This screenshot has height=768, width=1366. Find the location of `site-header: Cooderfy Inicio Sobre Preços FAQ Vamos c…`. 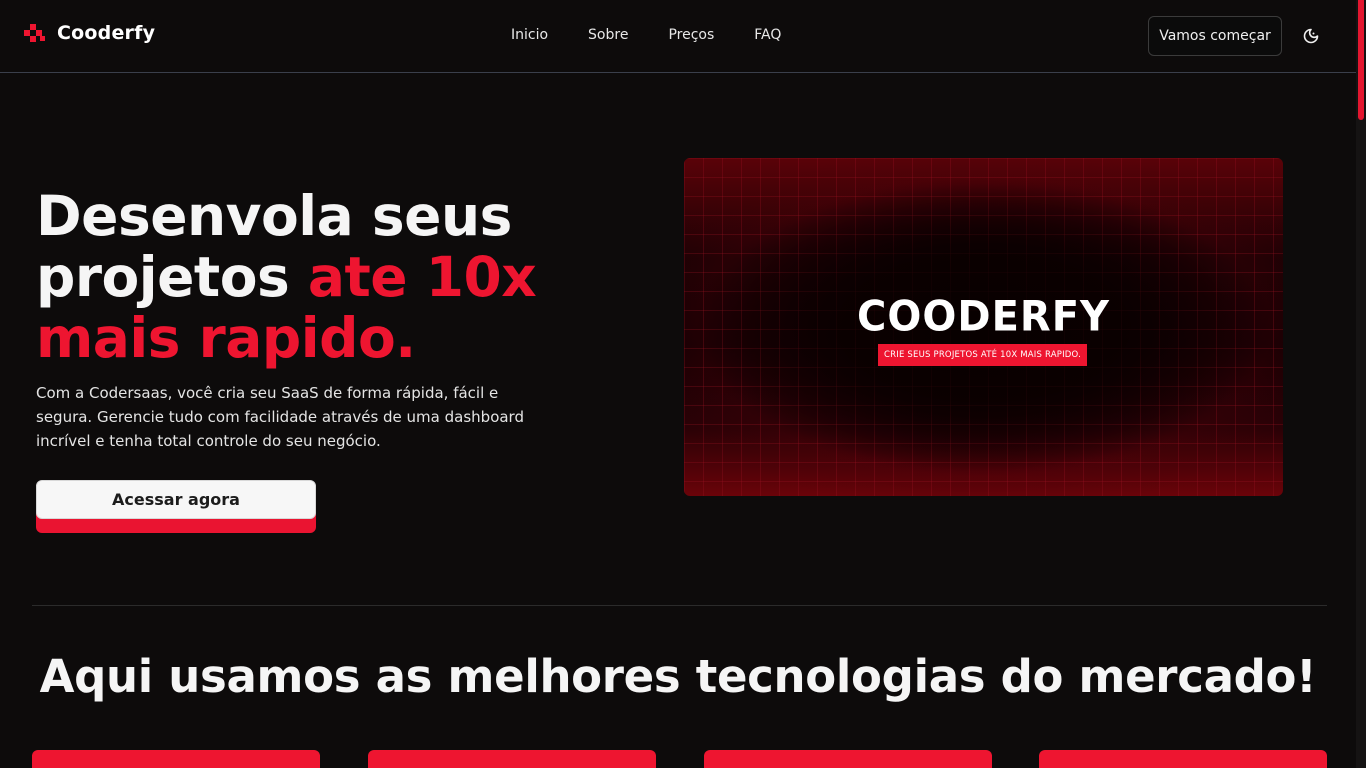

site-header: Cooderfy Inicio Sobre Preços FAQ Vamos c… is located at coordinates (678, 36).